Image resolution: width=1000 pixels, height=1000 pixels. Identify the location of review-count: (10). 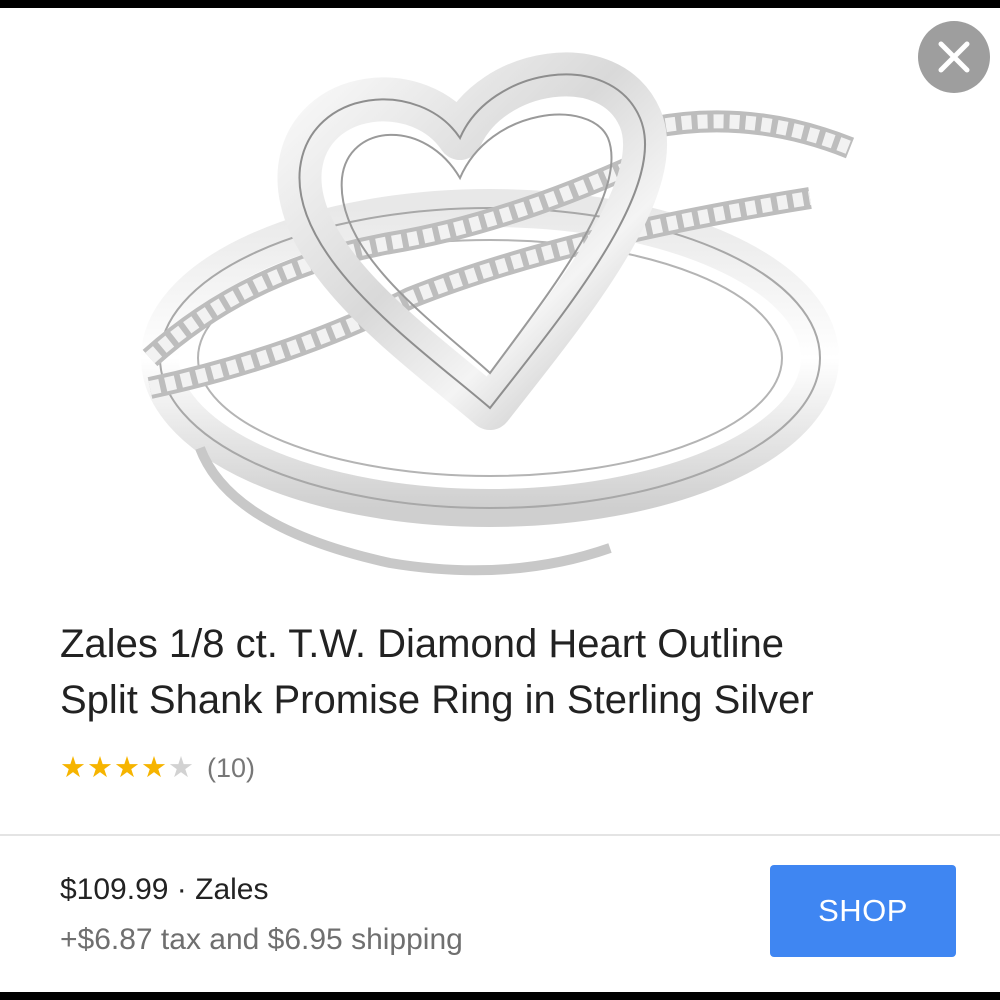
(231, 767).